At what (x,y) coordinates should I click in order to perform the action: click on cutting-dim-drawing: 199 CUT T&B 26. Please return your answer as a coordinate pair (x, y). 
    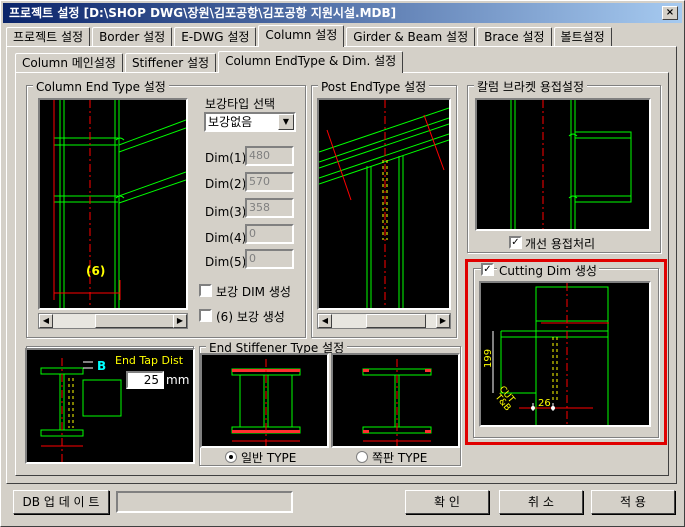
    Looking at the image, I should click on (546, 354).